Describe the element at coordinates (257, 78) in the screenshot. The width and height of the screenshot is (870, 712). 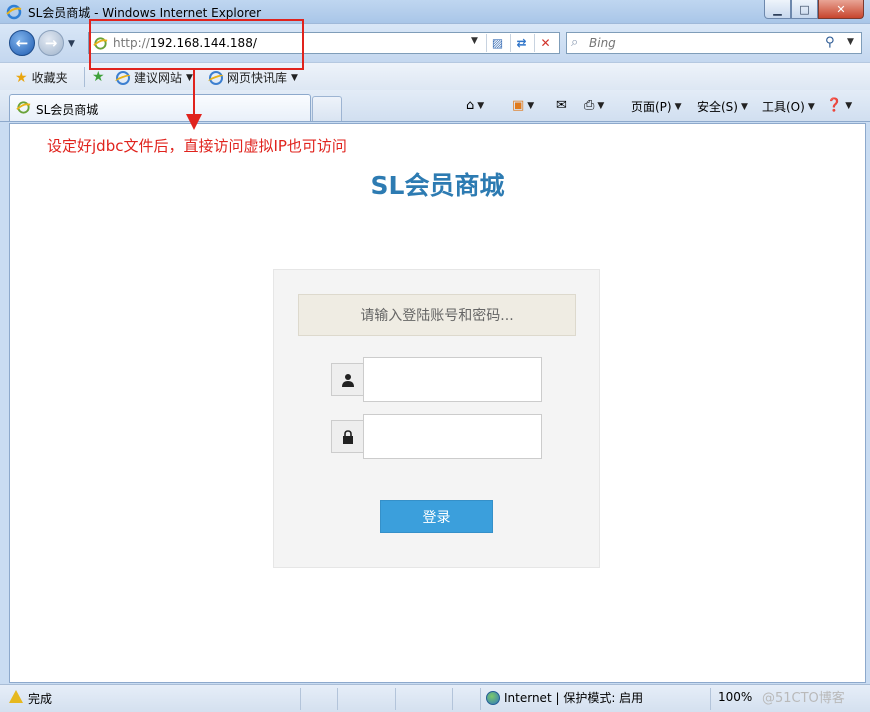
I see `favorite-item-label: 网页快讯库` at that location.